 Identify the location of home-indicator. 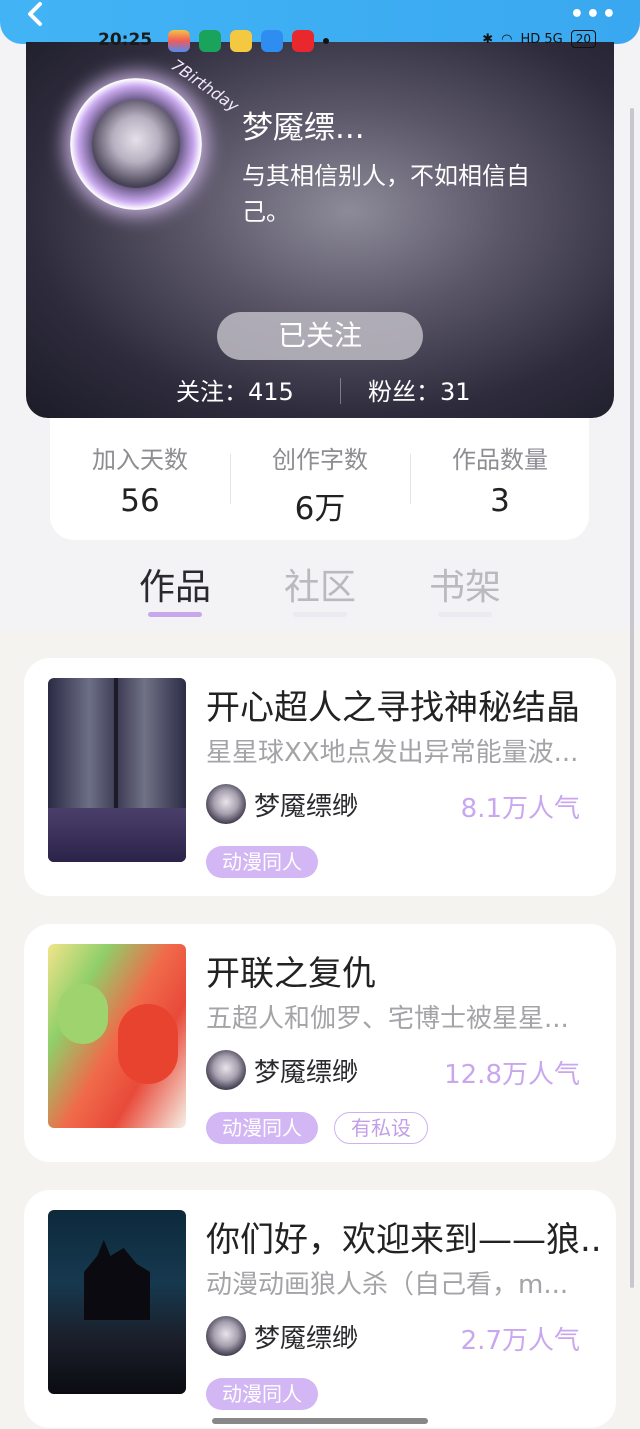
(320, 1421).